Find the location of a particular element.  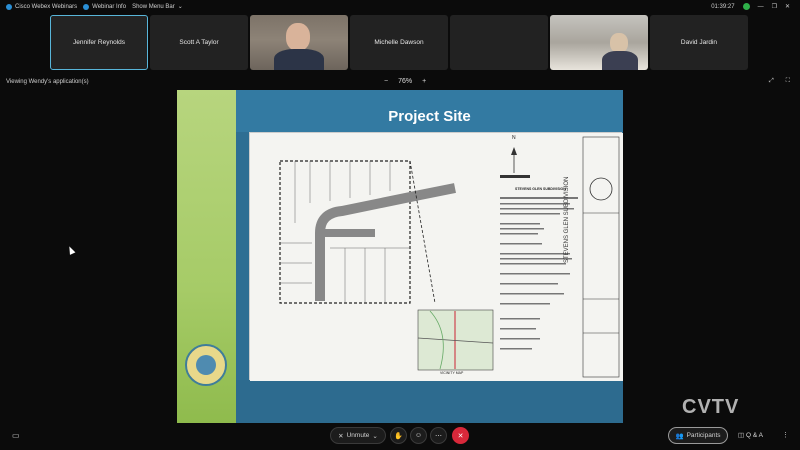

north-arrow-label: N is located at coordinates (514, 138).